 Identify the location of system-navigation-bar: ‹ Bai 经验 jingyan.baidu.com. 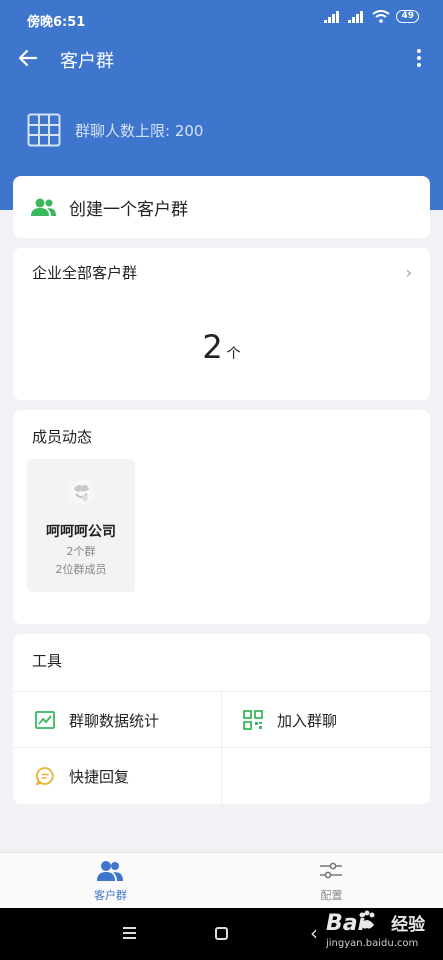
(221, 934).